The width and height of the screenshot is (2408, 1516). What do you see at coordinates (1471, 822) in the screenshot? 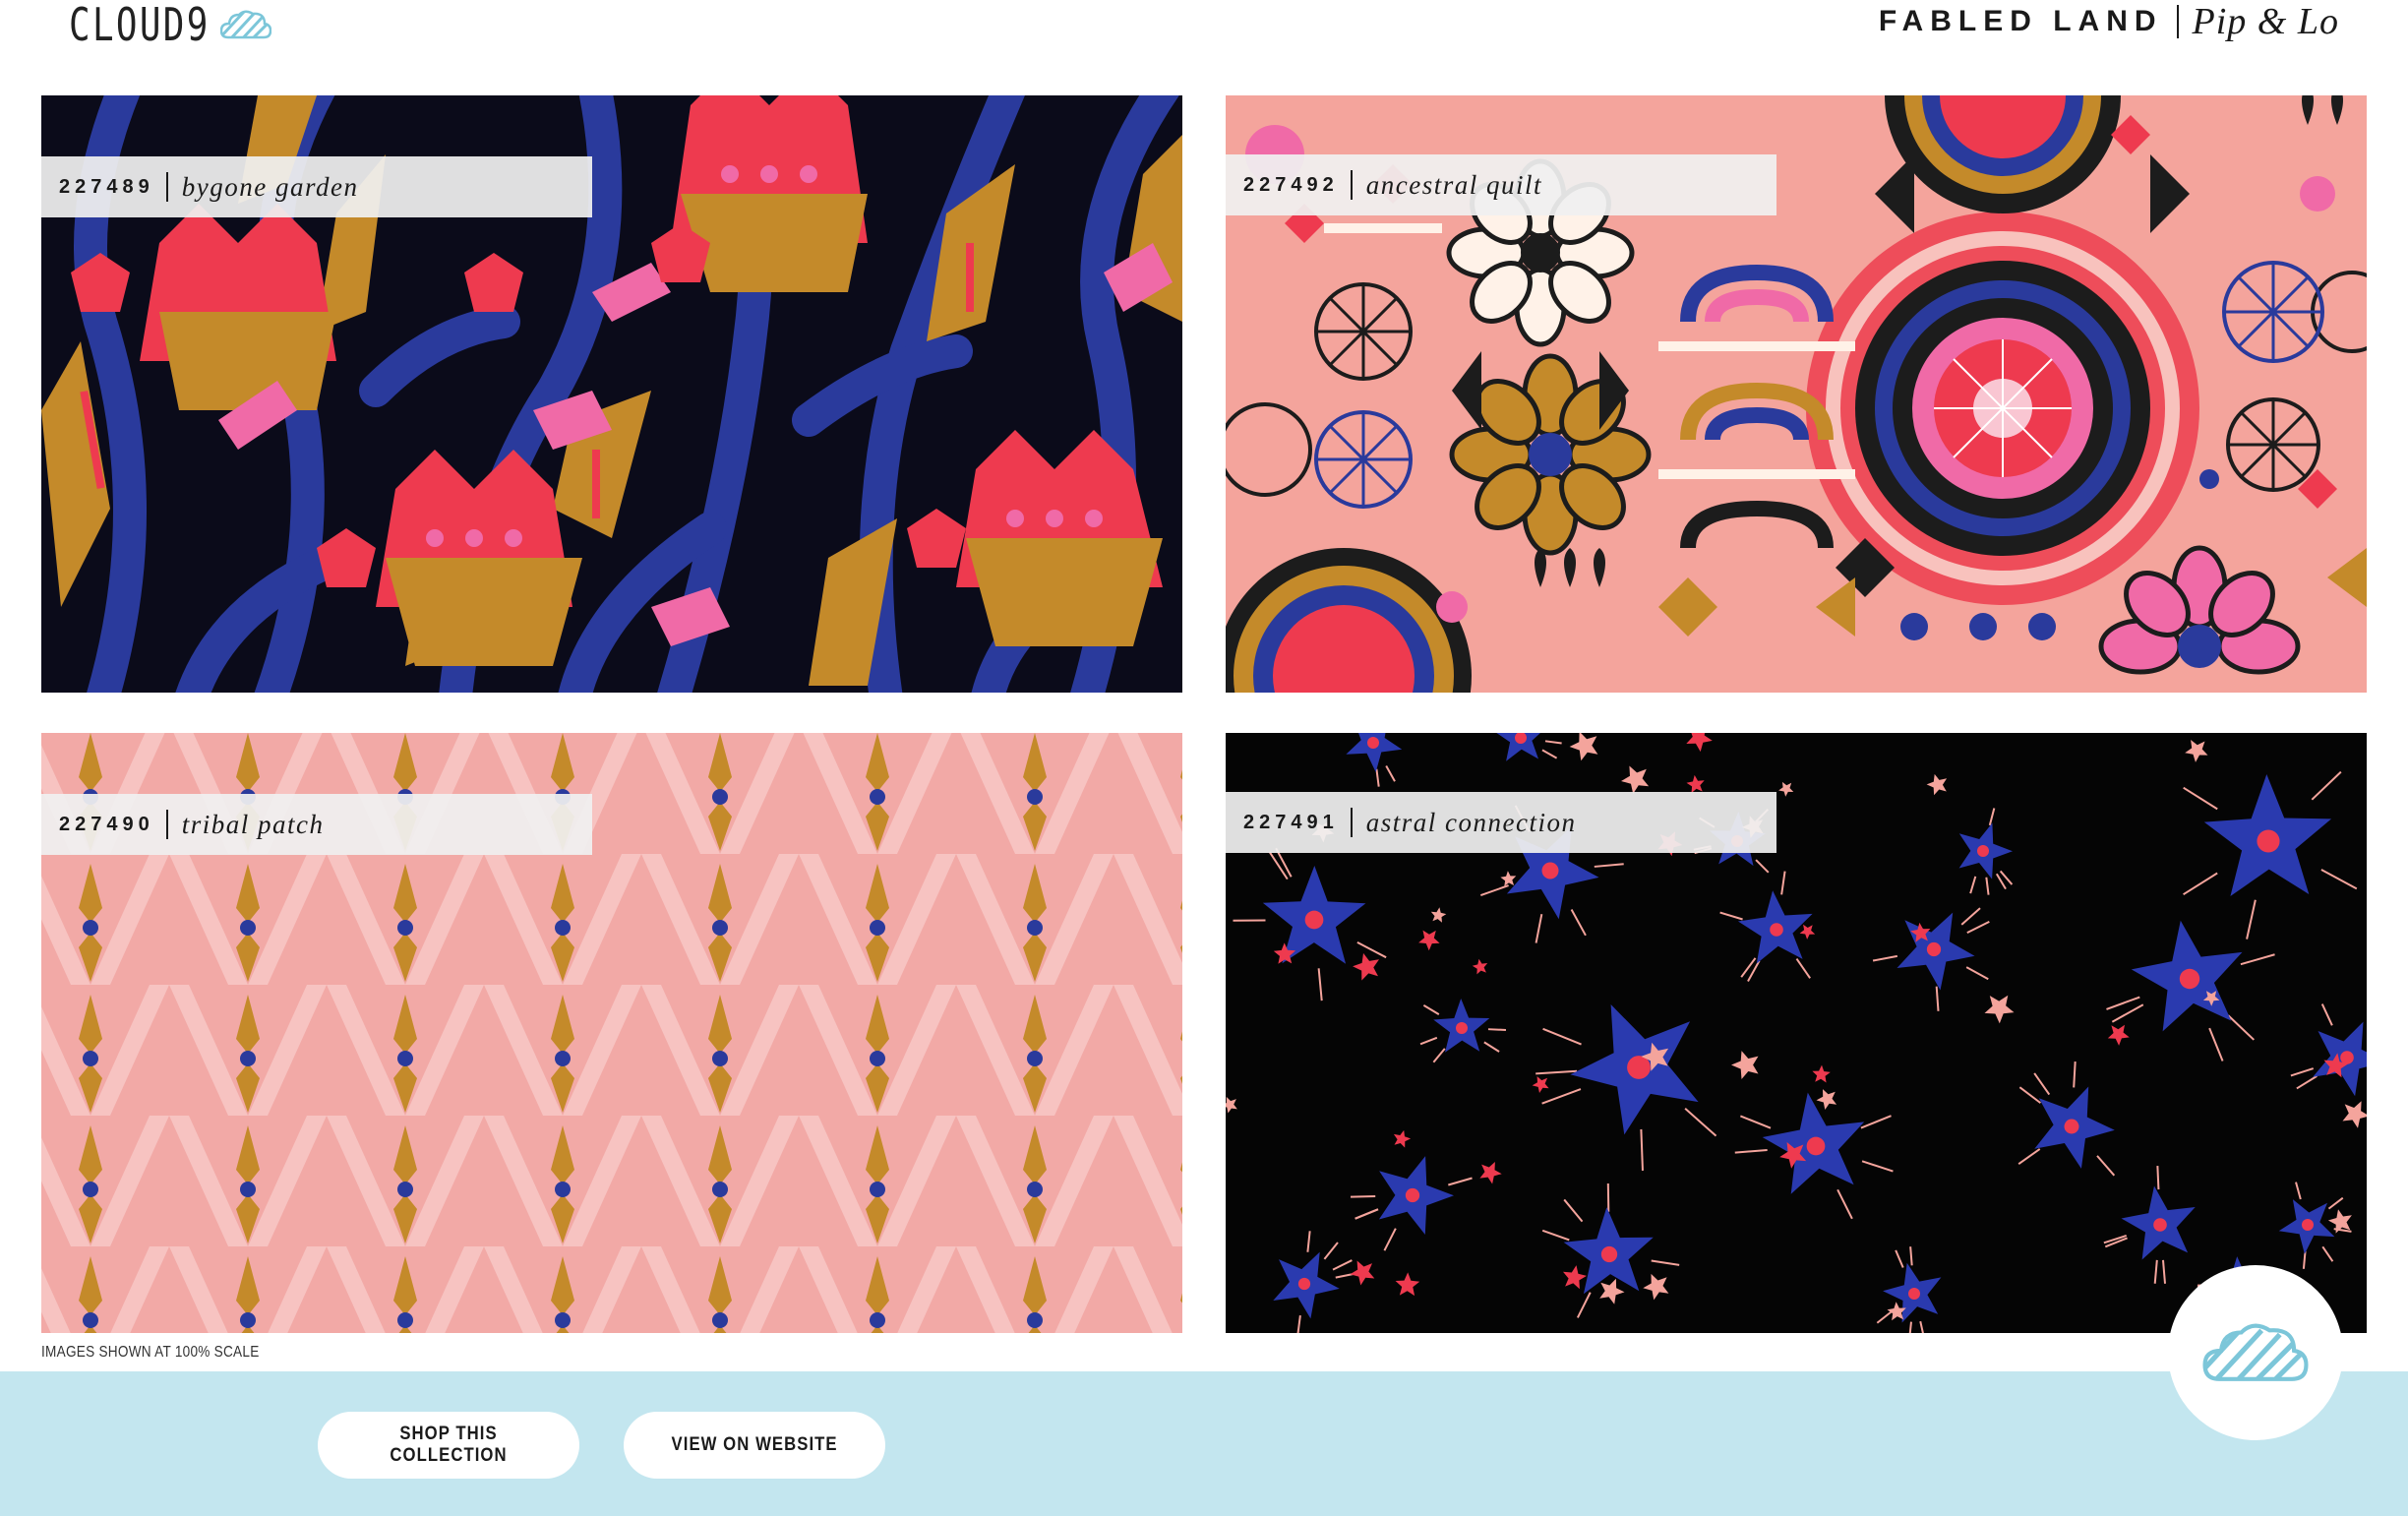
I see `print-name: astral connection` at bounding box center [1471, 822].